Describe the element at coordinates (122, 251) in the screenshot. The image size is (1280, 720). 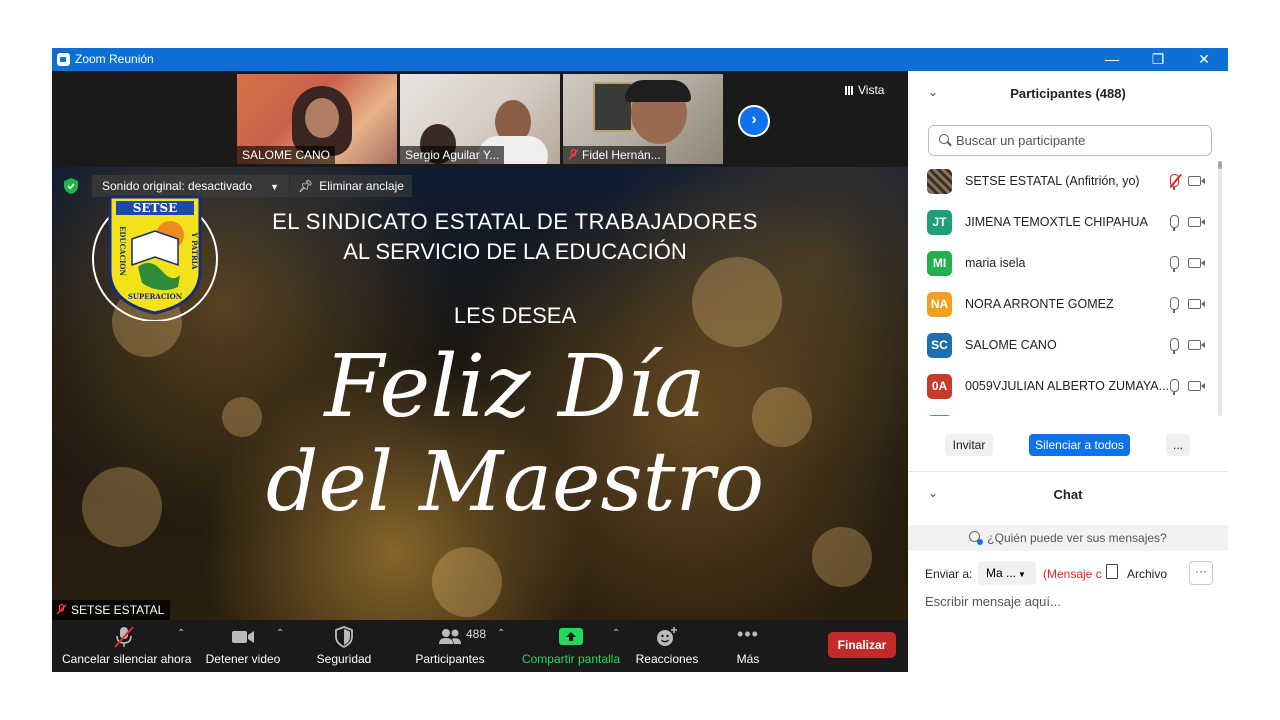
I see `logo-left-text: EDUCACION` at that location.